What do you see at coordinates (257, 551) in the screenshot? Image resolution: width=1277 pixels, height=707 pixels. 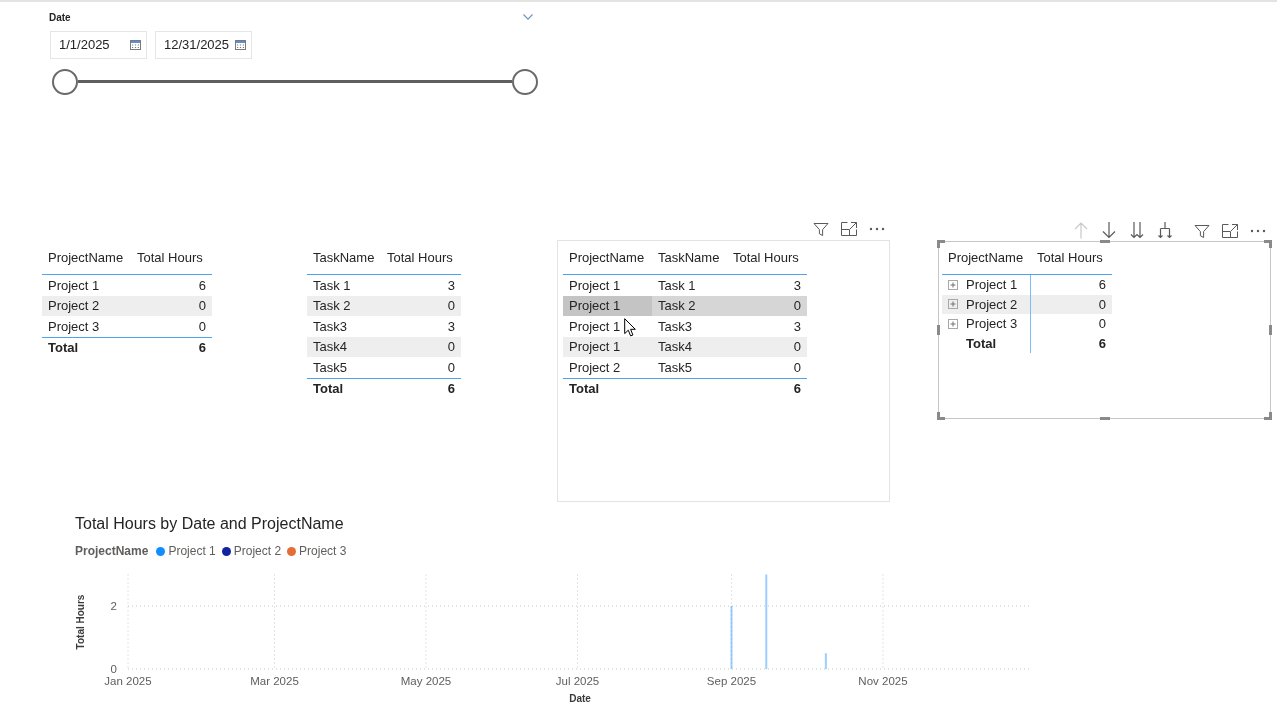 I see `legend-label: Project 2` at bounding box center [257, 551].